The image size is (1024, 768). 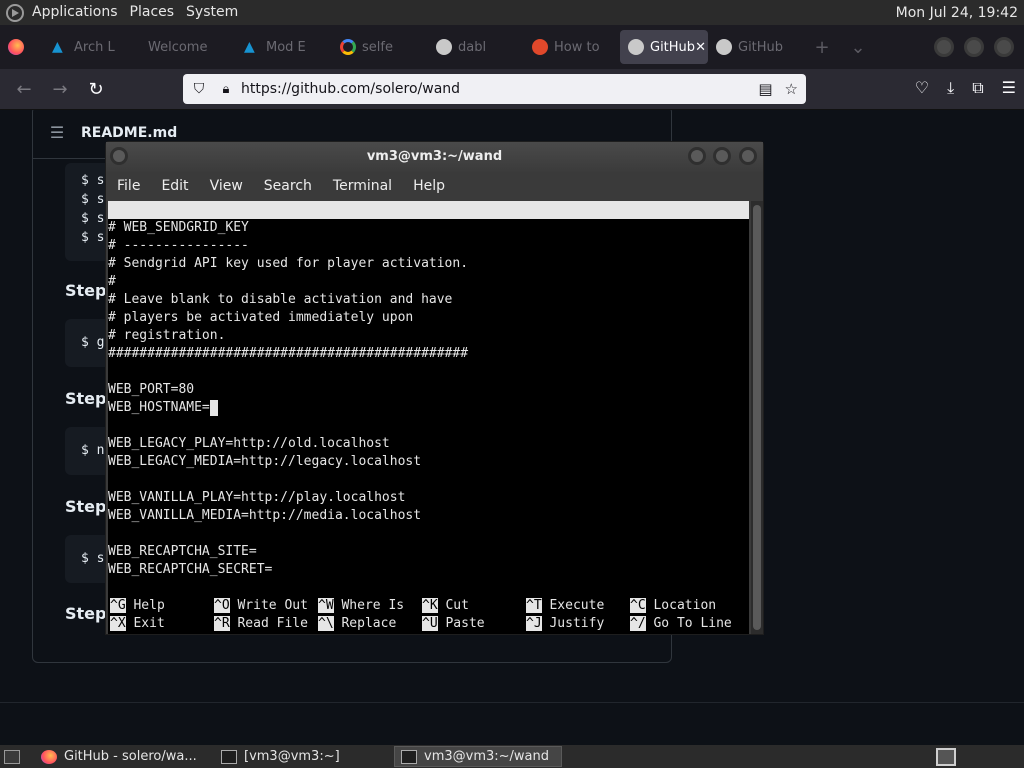 I want to click on terminal-scrollbar, so click(x=757, y=417).